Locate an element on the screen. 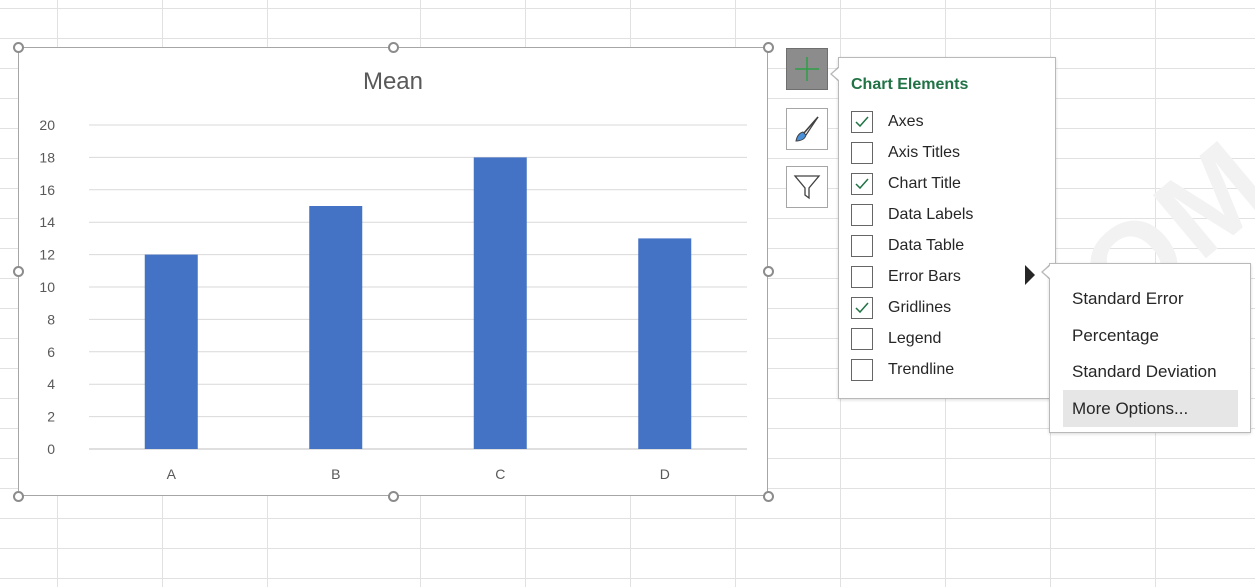 This screenshot has height=587, width=1255. resize-handle-left is located at coordinates (18, 271).